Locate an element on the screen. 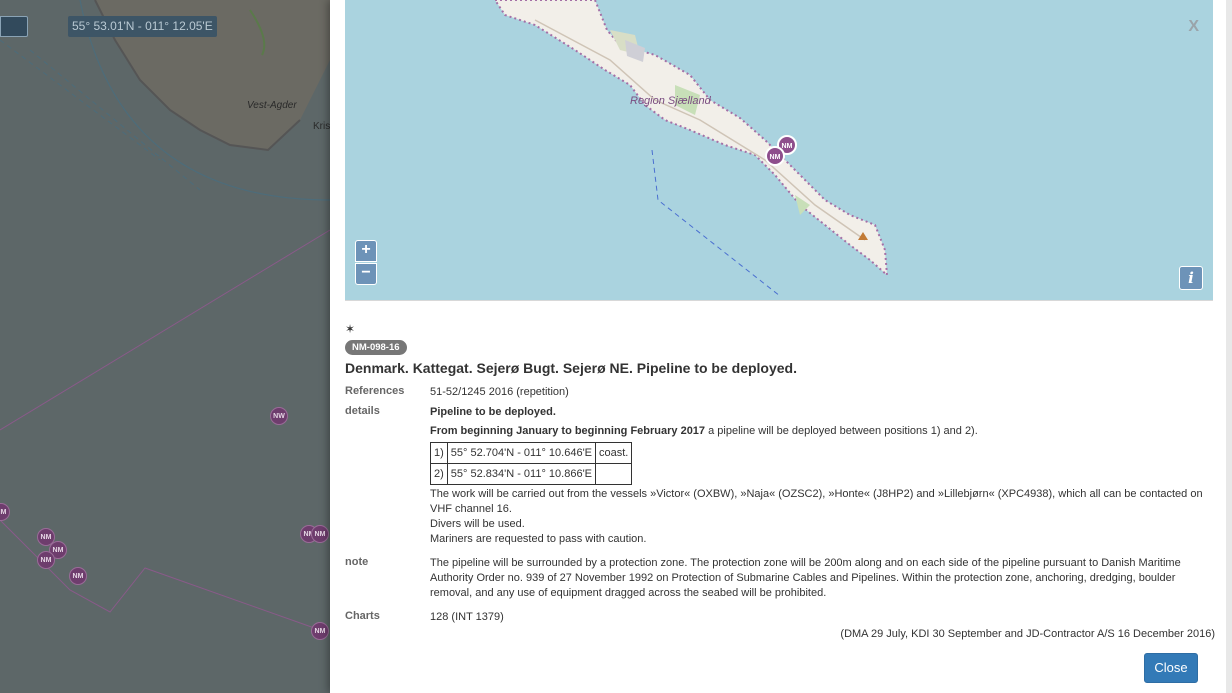  details-label: details is located at coordinates (362, 411).